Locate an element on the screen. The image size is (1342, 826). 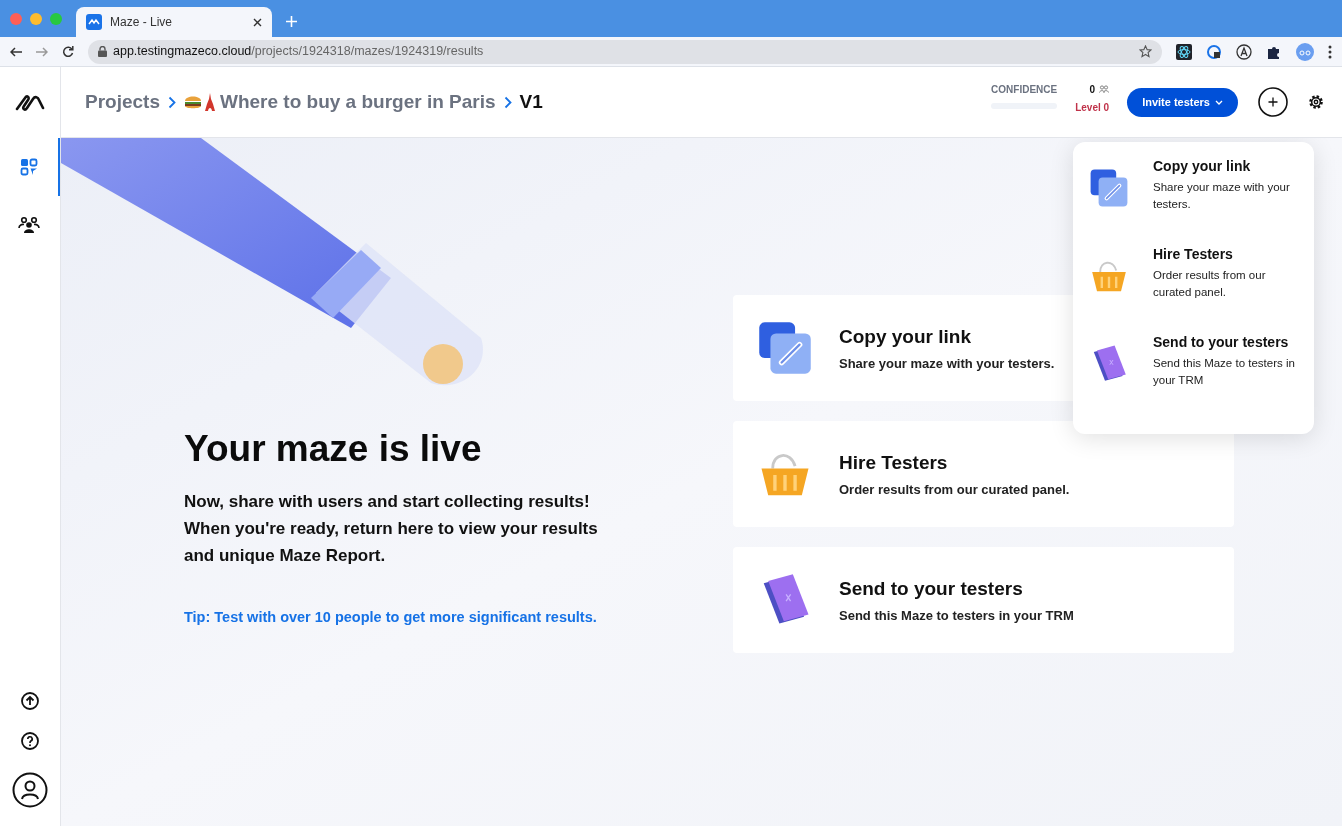
browser-tab: Maze - Live is located at coordinates (174, 22).